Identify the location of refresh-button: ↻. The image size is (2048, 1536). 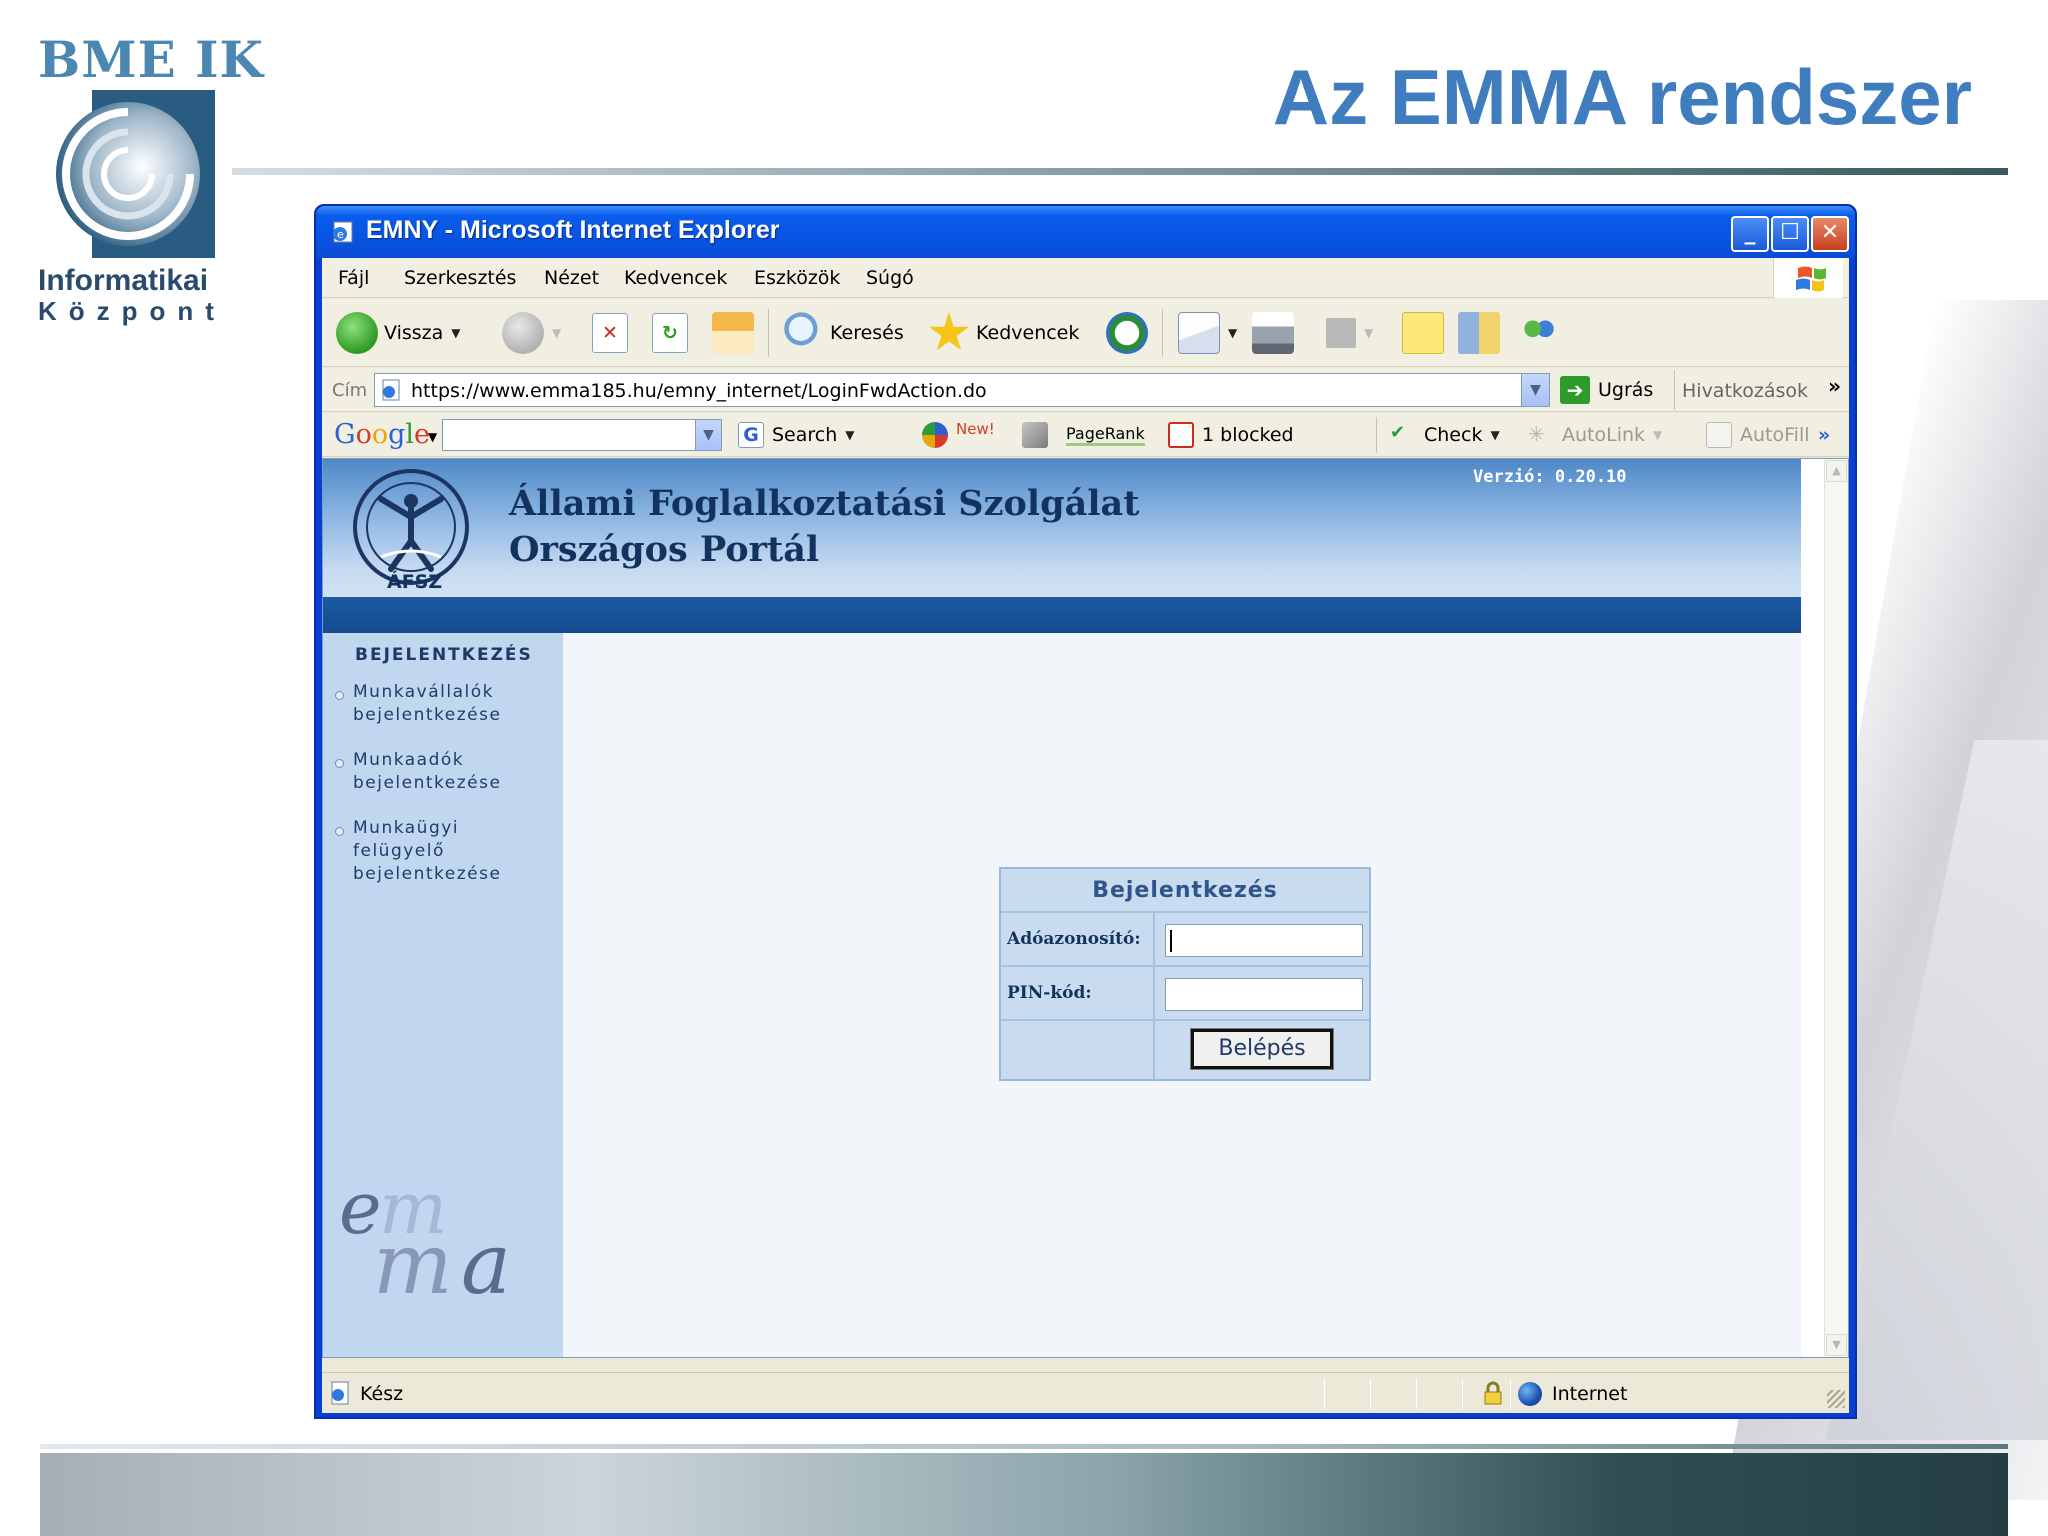
(670, 333).